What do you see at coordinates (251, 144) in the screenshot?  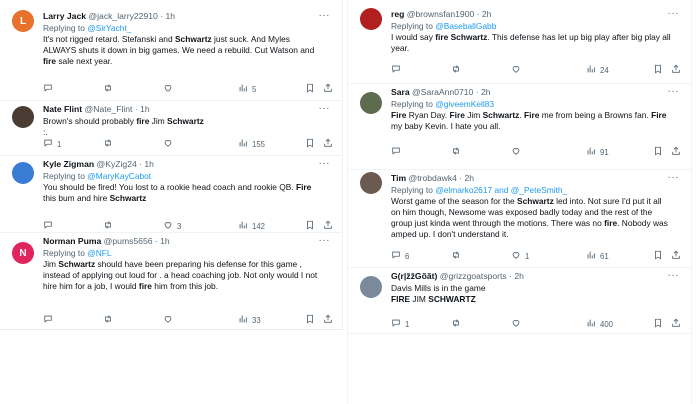 I see `views-button: 155` at bounding box center [251, 144].